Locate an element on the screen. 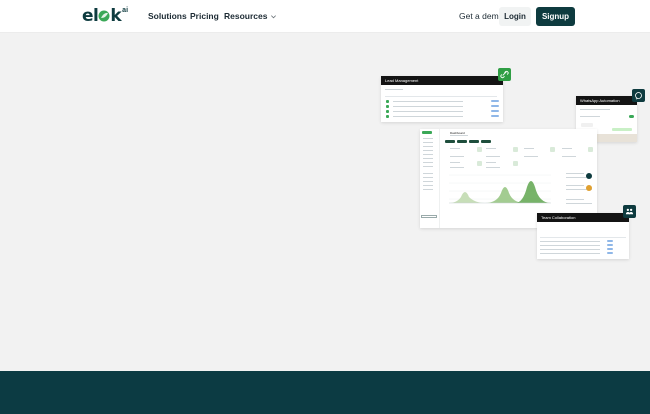 Image resolution: width=650 pixels, height=414 pixels. nav-pricing: Pricing is located at coordinates (204, 16).